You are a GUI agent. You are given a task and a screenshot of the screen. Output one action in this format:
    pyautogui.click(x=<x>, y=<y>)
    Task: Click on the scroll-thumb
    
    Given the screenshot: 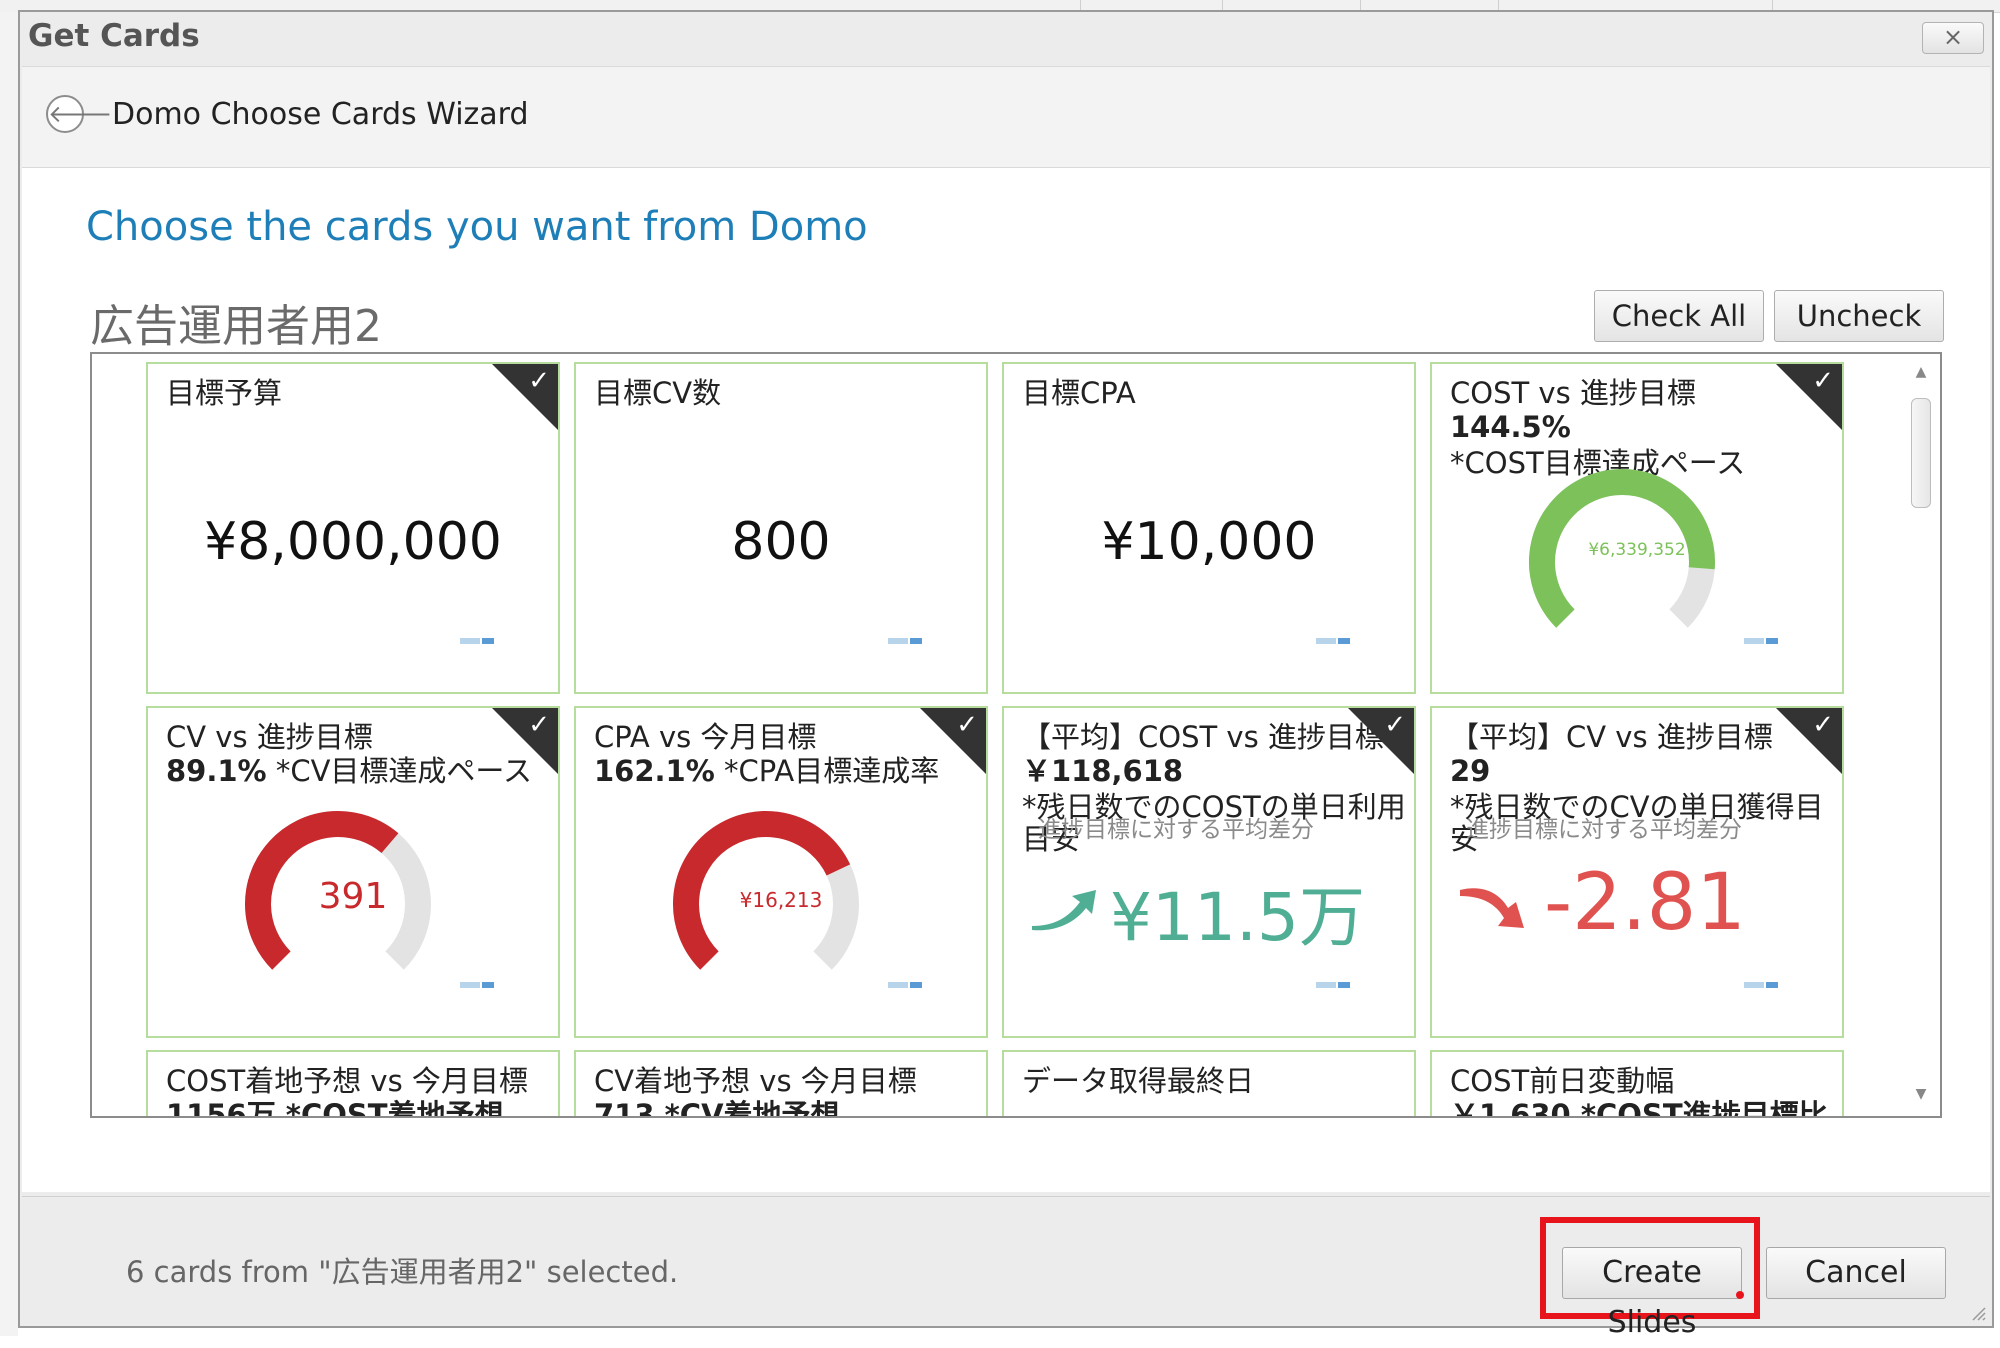 What is the action you would take?
    pyautogui.click(x=1921, y=453)
    